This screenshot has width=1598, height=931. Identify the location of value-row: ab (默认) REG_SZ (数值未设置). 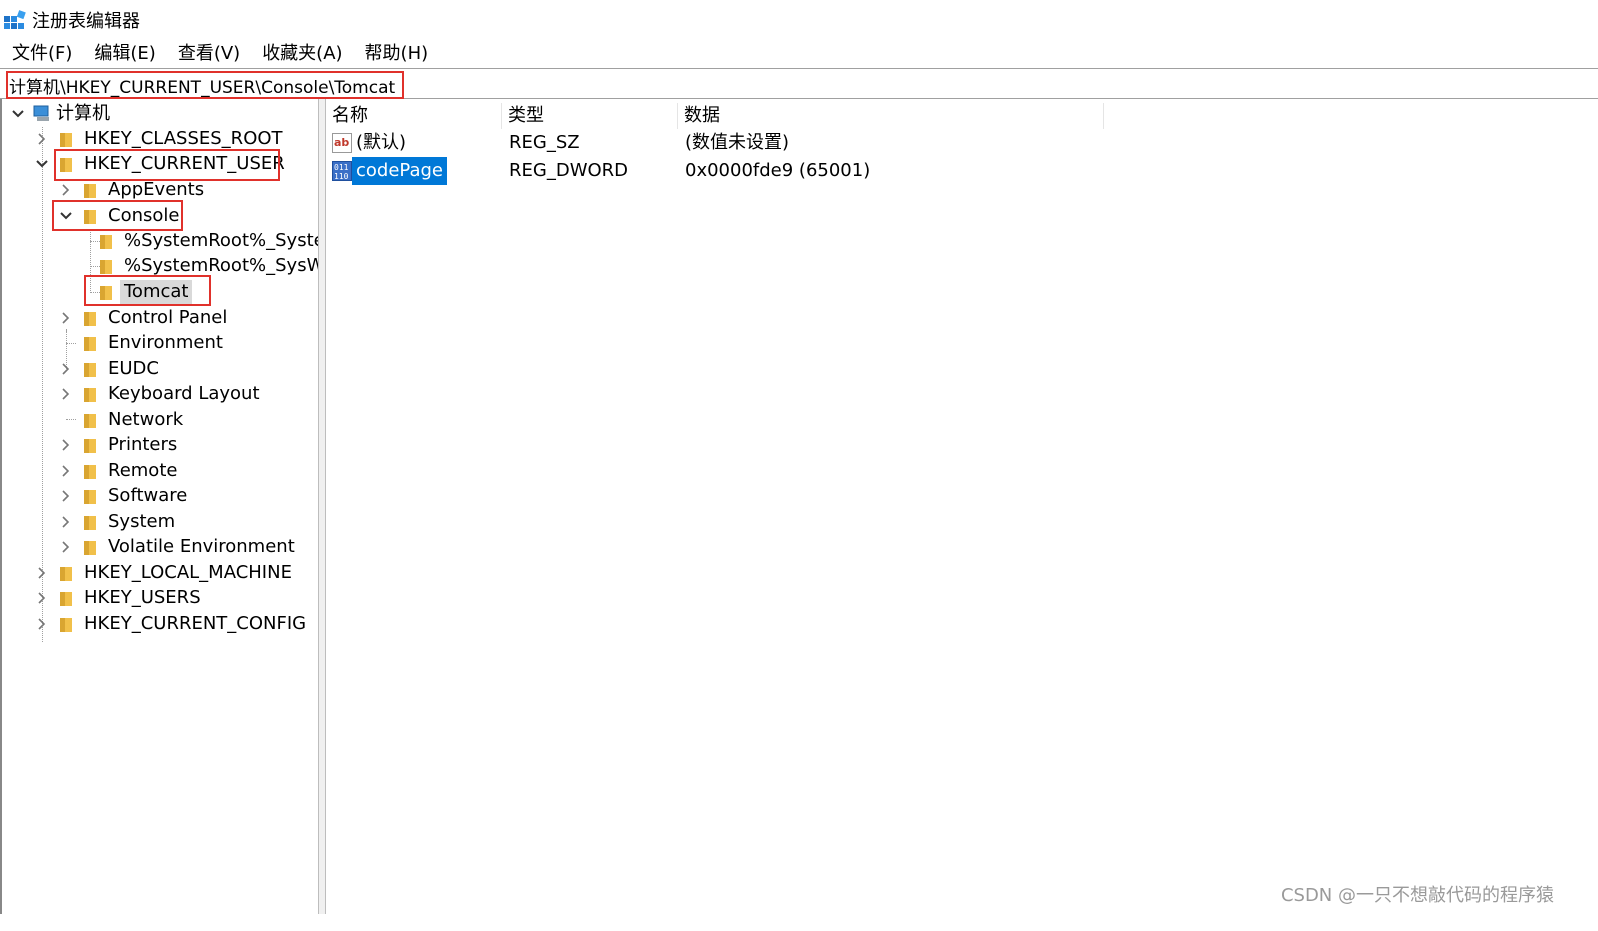
(776, 143).